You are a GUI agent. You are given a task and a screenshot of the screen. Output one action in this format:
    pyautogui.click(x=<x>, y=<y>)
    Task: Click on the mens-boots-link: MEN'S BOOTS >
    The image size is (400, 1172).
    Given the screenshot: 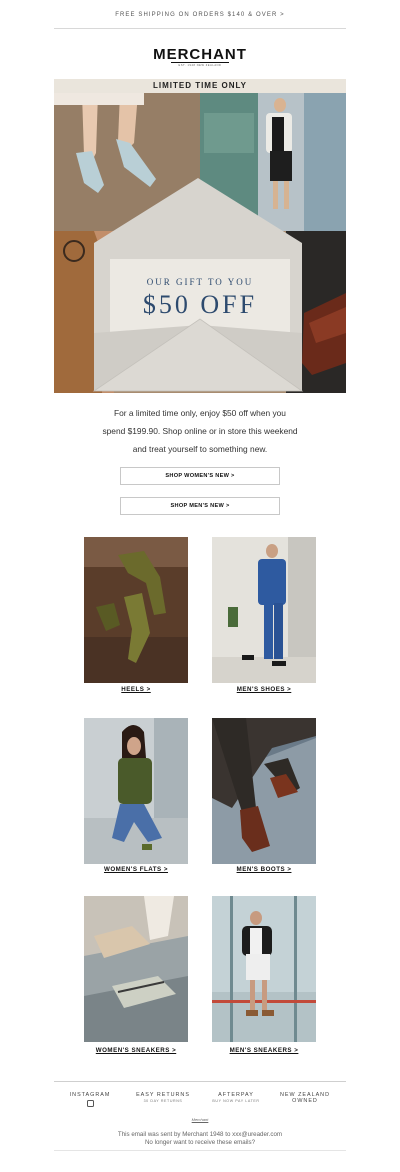 What is the action you would take?
    pyautogui.click(x=264, y=869)
    